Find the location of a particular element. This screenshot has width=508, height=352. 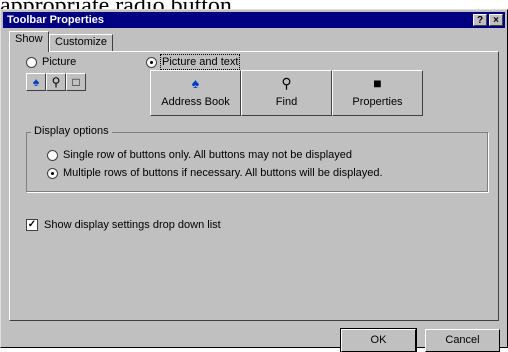

picture-text-radio: Picture and text is located at coordinates (193, 62).